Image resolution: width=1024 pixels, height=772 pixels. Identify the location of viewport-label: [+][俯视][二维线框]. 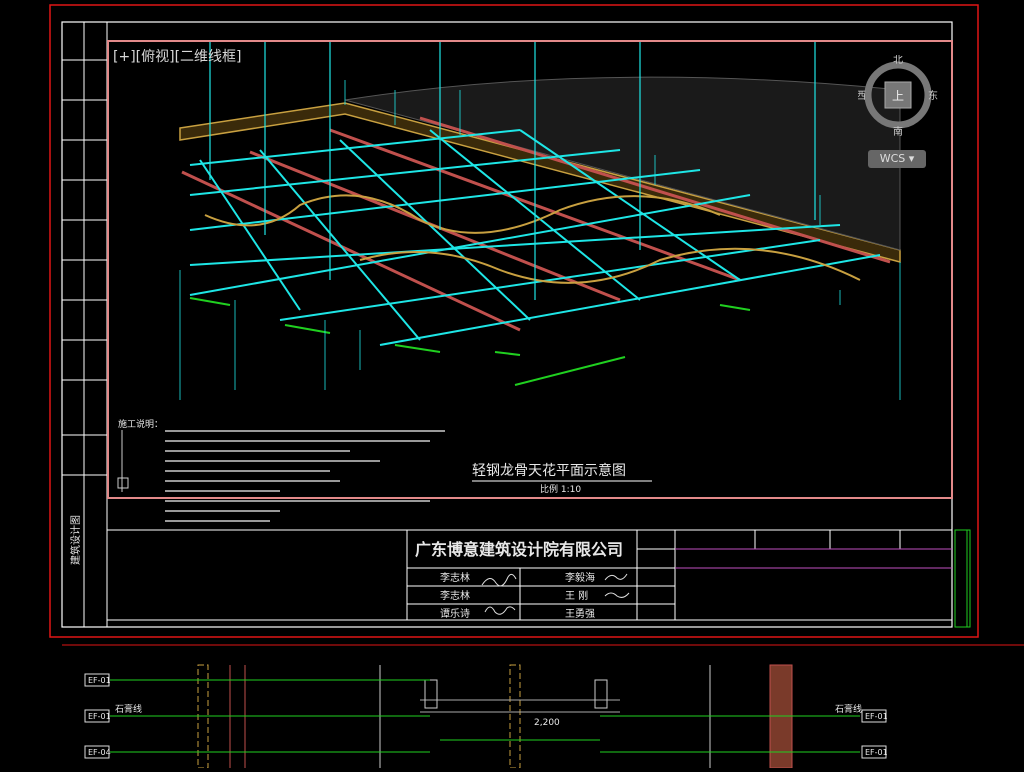
(177, 56).